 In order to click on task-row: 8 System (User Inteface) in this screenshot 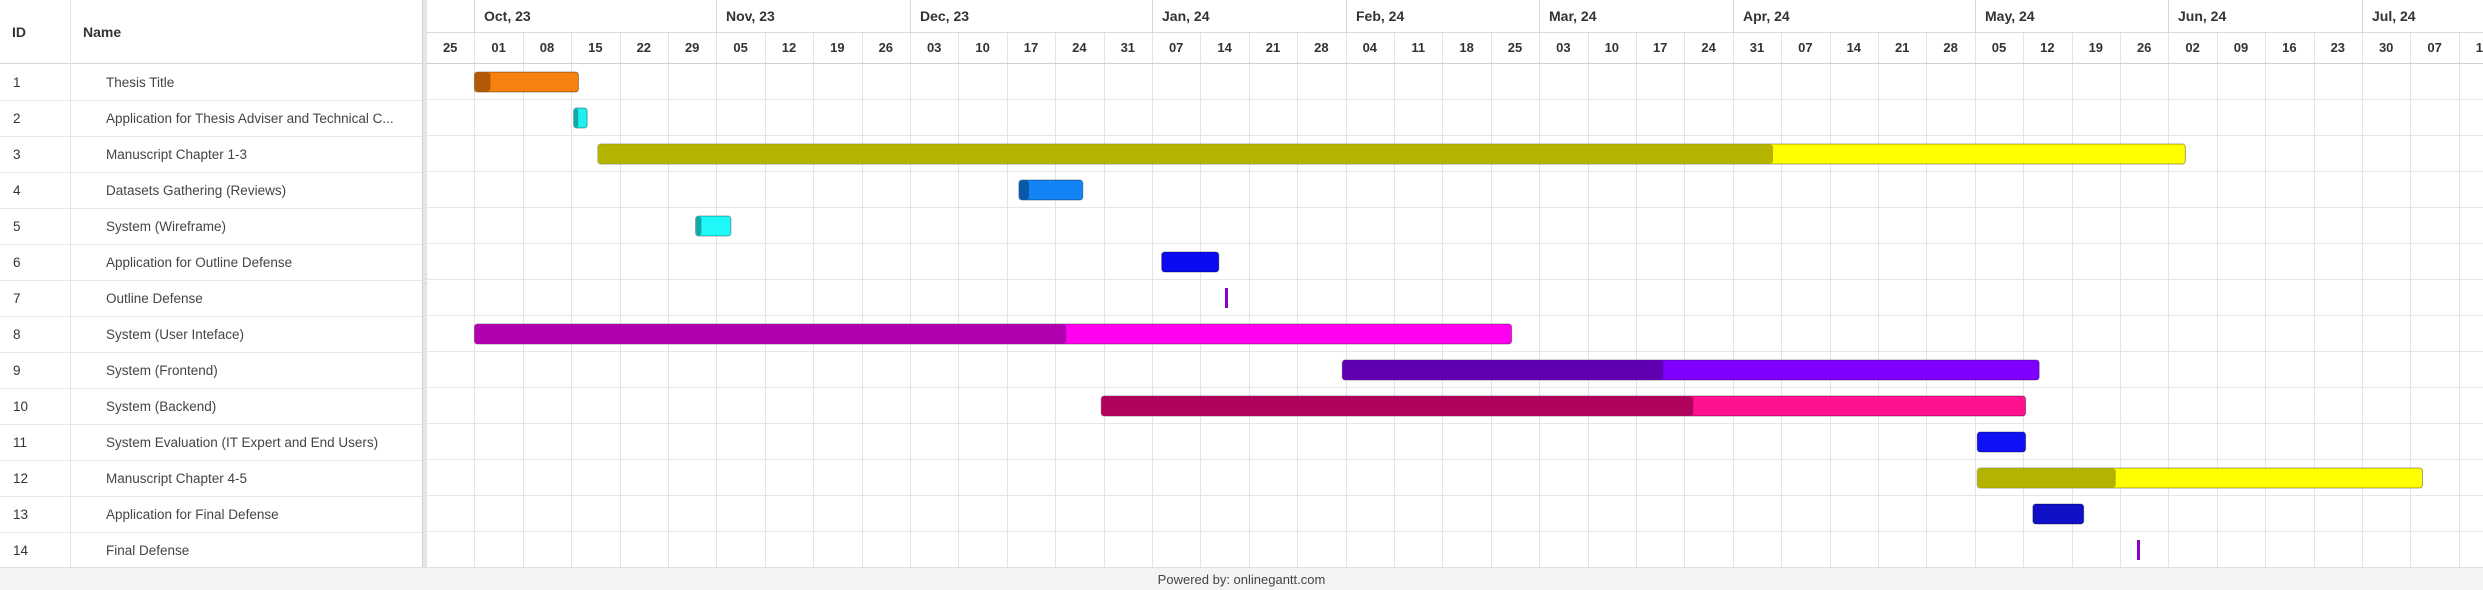, I will do `click(211, 334)`.